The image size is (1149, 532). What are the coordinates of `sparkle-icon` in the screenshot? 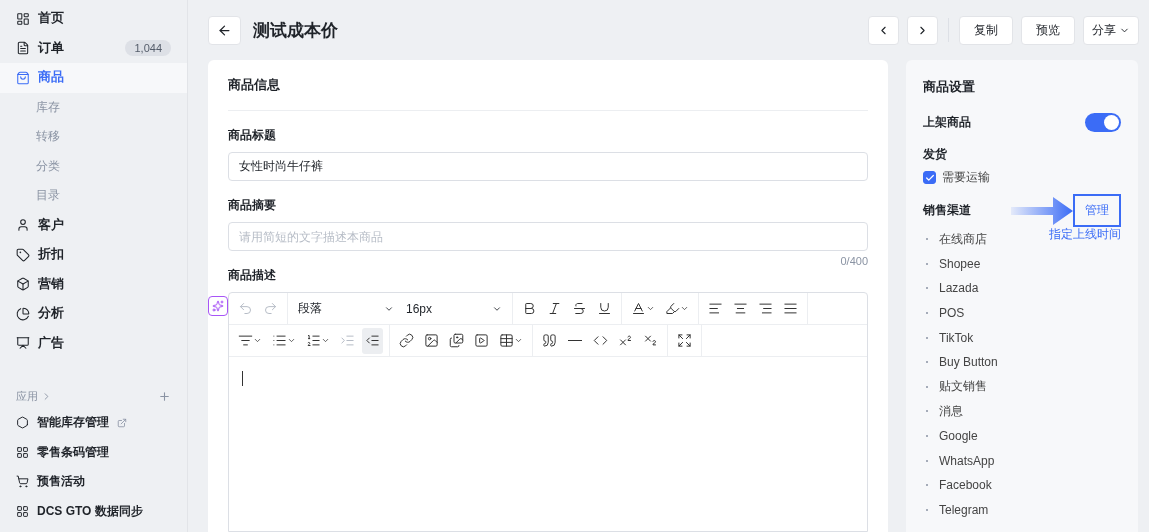 It's located at (218, 306).